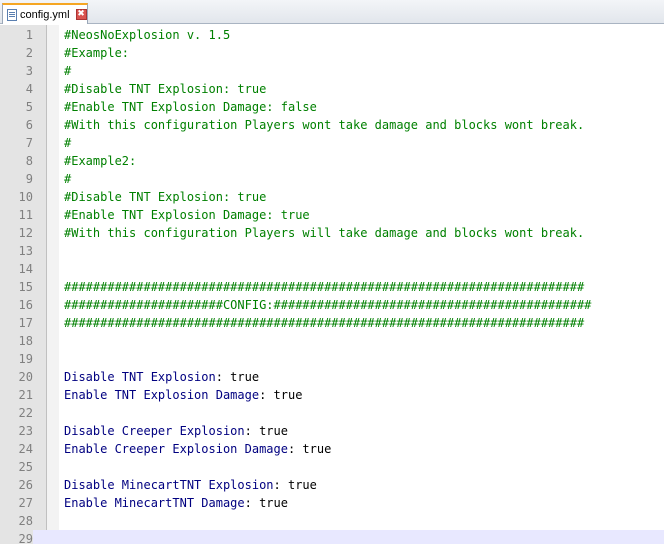 The width and height of the screenshot is (664, 544). I want to click on code-line: 3 #, so click(332, 71).